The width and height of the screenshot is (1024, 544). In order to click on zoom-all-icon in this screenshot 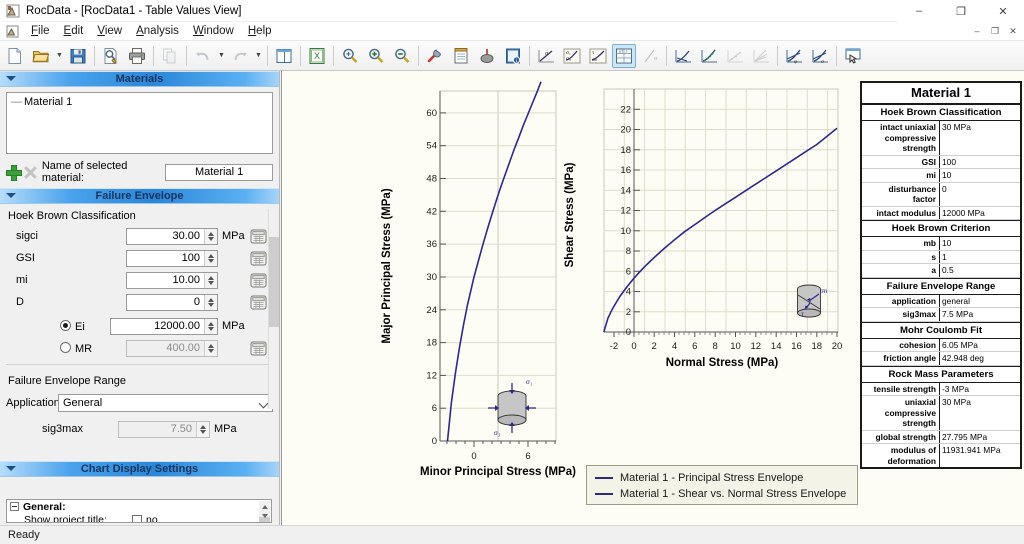, I will do `click(350, 56)`.